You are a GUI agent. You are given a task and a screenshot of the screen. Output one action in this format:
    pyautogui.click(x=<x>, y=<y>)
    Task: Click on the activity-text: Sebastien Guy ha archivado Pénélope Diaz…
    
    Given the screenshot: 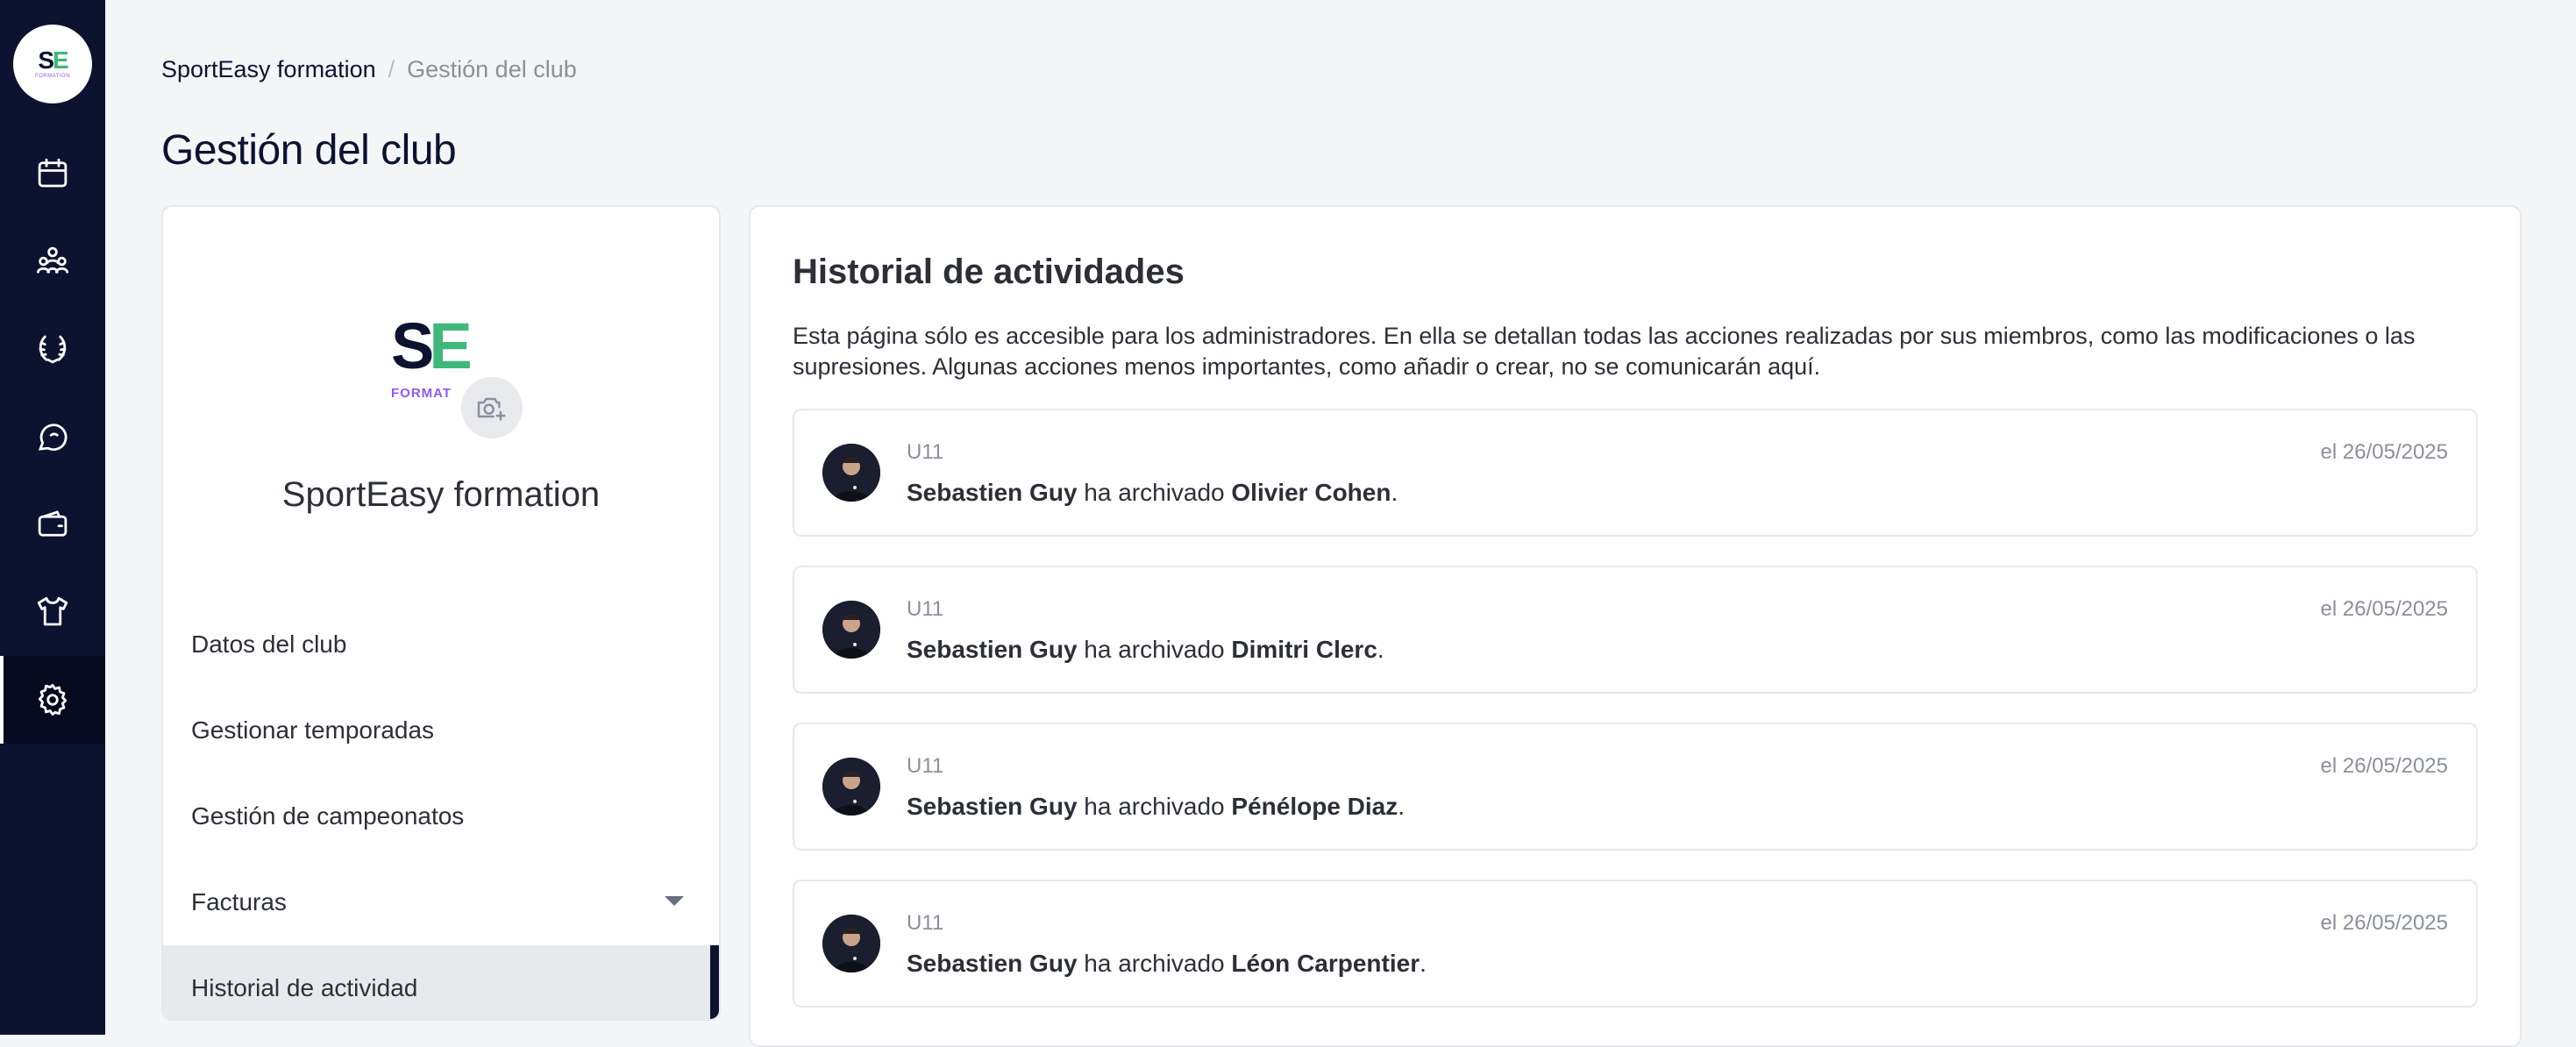 What is the action you would take?
    pyautogui.click(x=1156, y=806)
    